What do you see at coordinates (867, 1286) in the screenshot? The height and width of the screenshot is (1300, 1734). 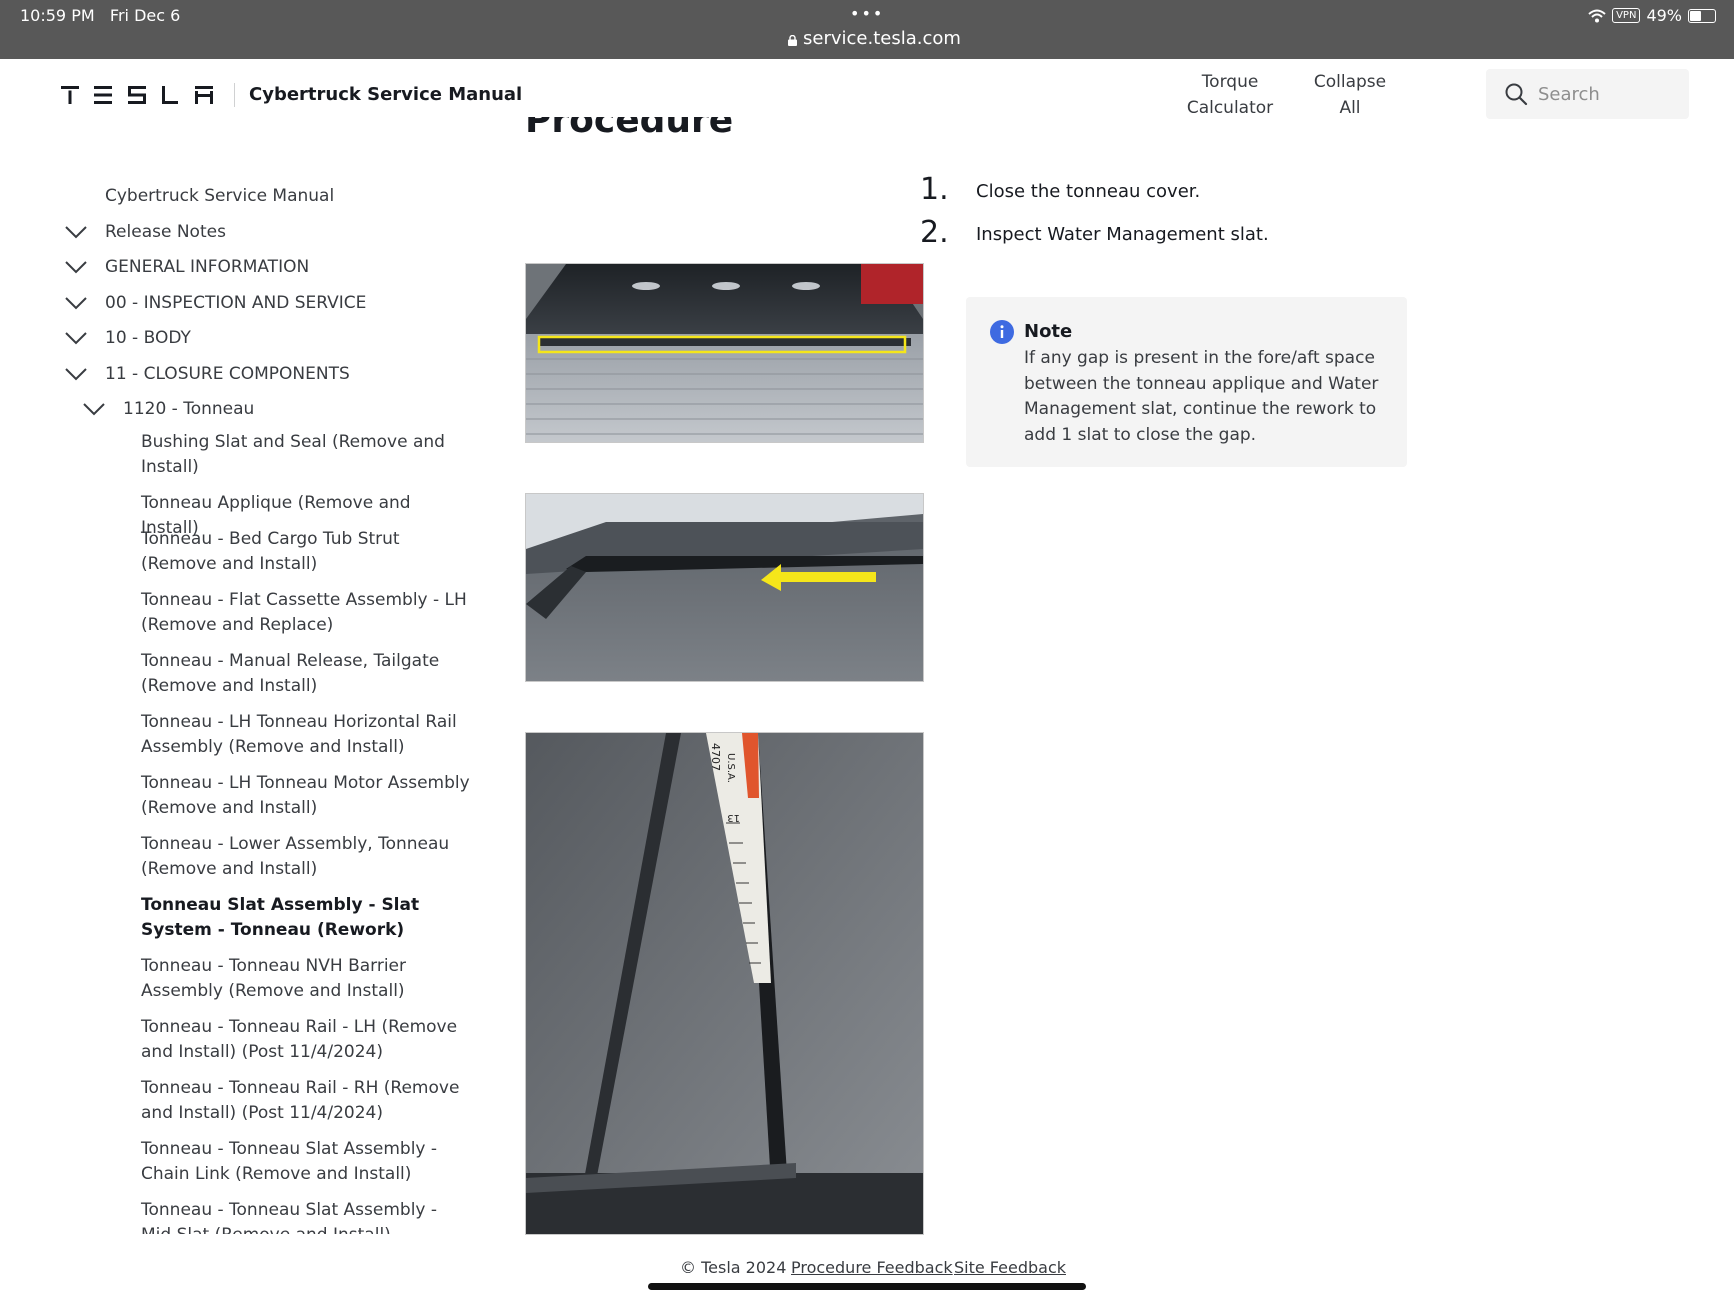 I see `home-indicator` at bounding box center [867, 1286].